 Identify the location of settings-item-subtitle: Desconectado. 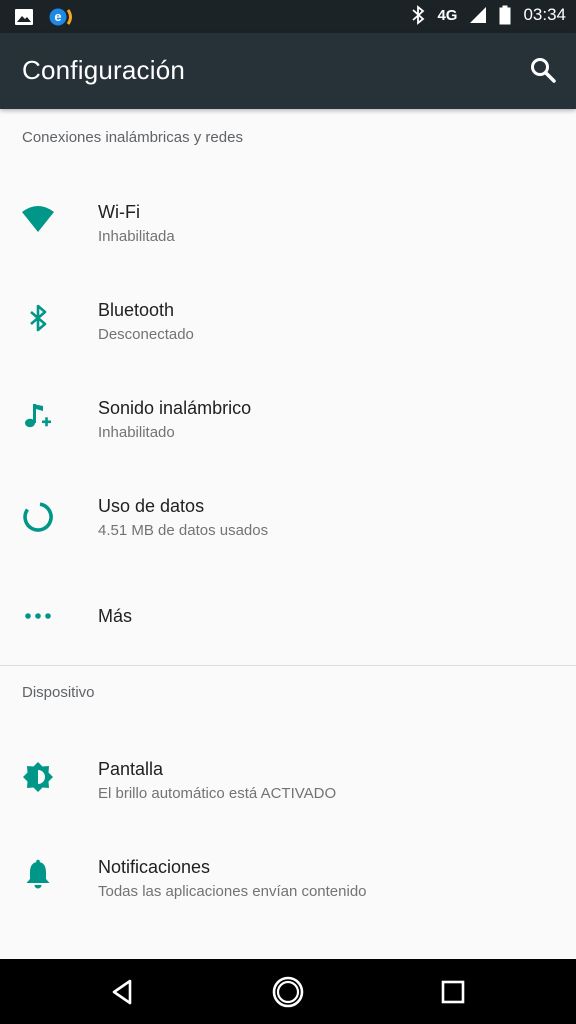
(146, 334).